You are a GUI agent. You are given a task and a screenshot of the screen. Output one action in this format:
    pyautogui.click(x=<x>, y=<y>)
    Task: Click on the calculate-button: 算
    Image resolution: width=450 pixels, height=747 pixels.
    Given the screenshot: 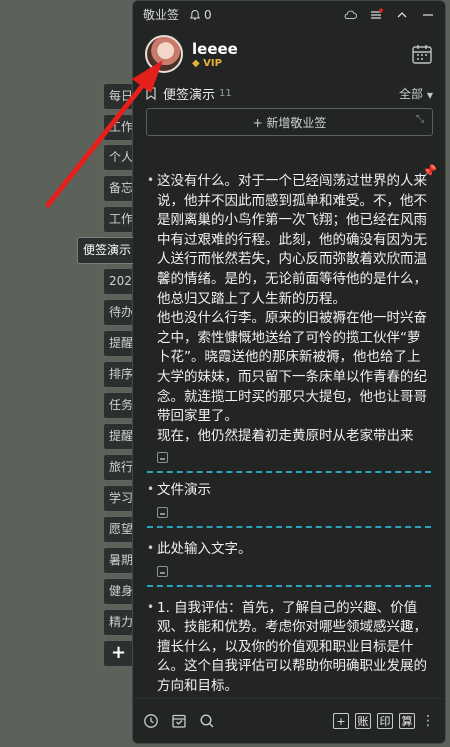 What is the action you would take?
    pyautogui.click(x=407, y=721)
    